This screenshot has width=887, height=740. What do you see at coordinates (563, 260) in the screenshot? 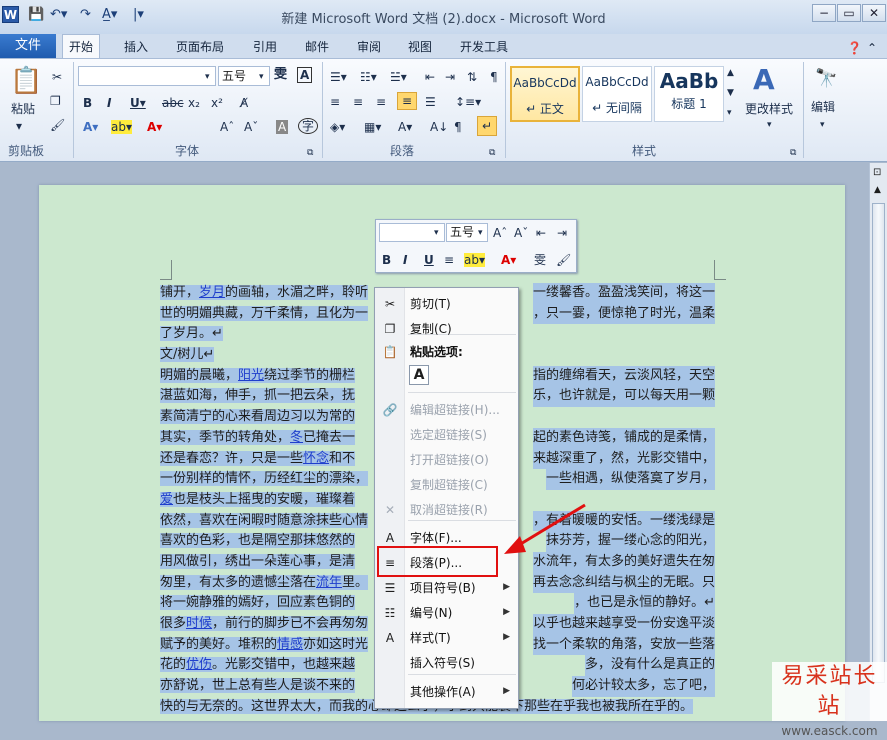
I see `mini-format-painter-icon: 🖌` at bounding box center [563, 260].